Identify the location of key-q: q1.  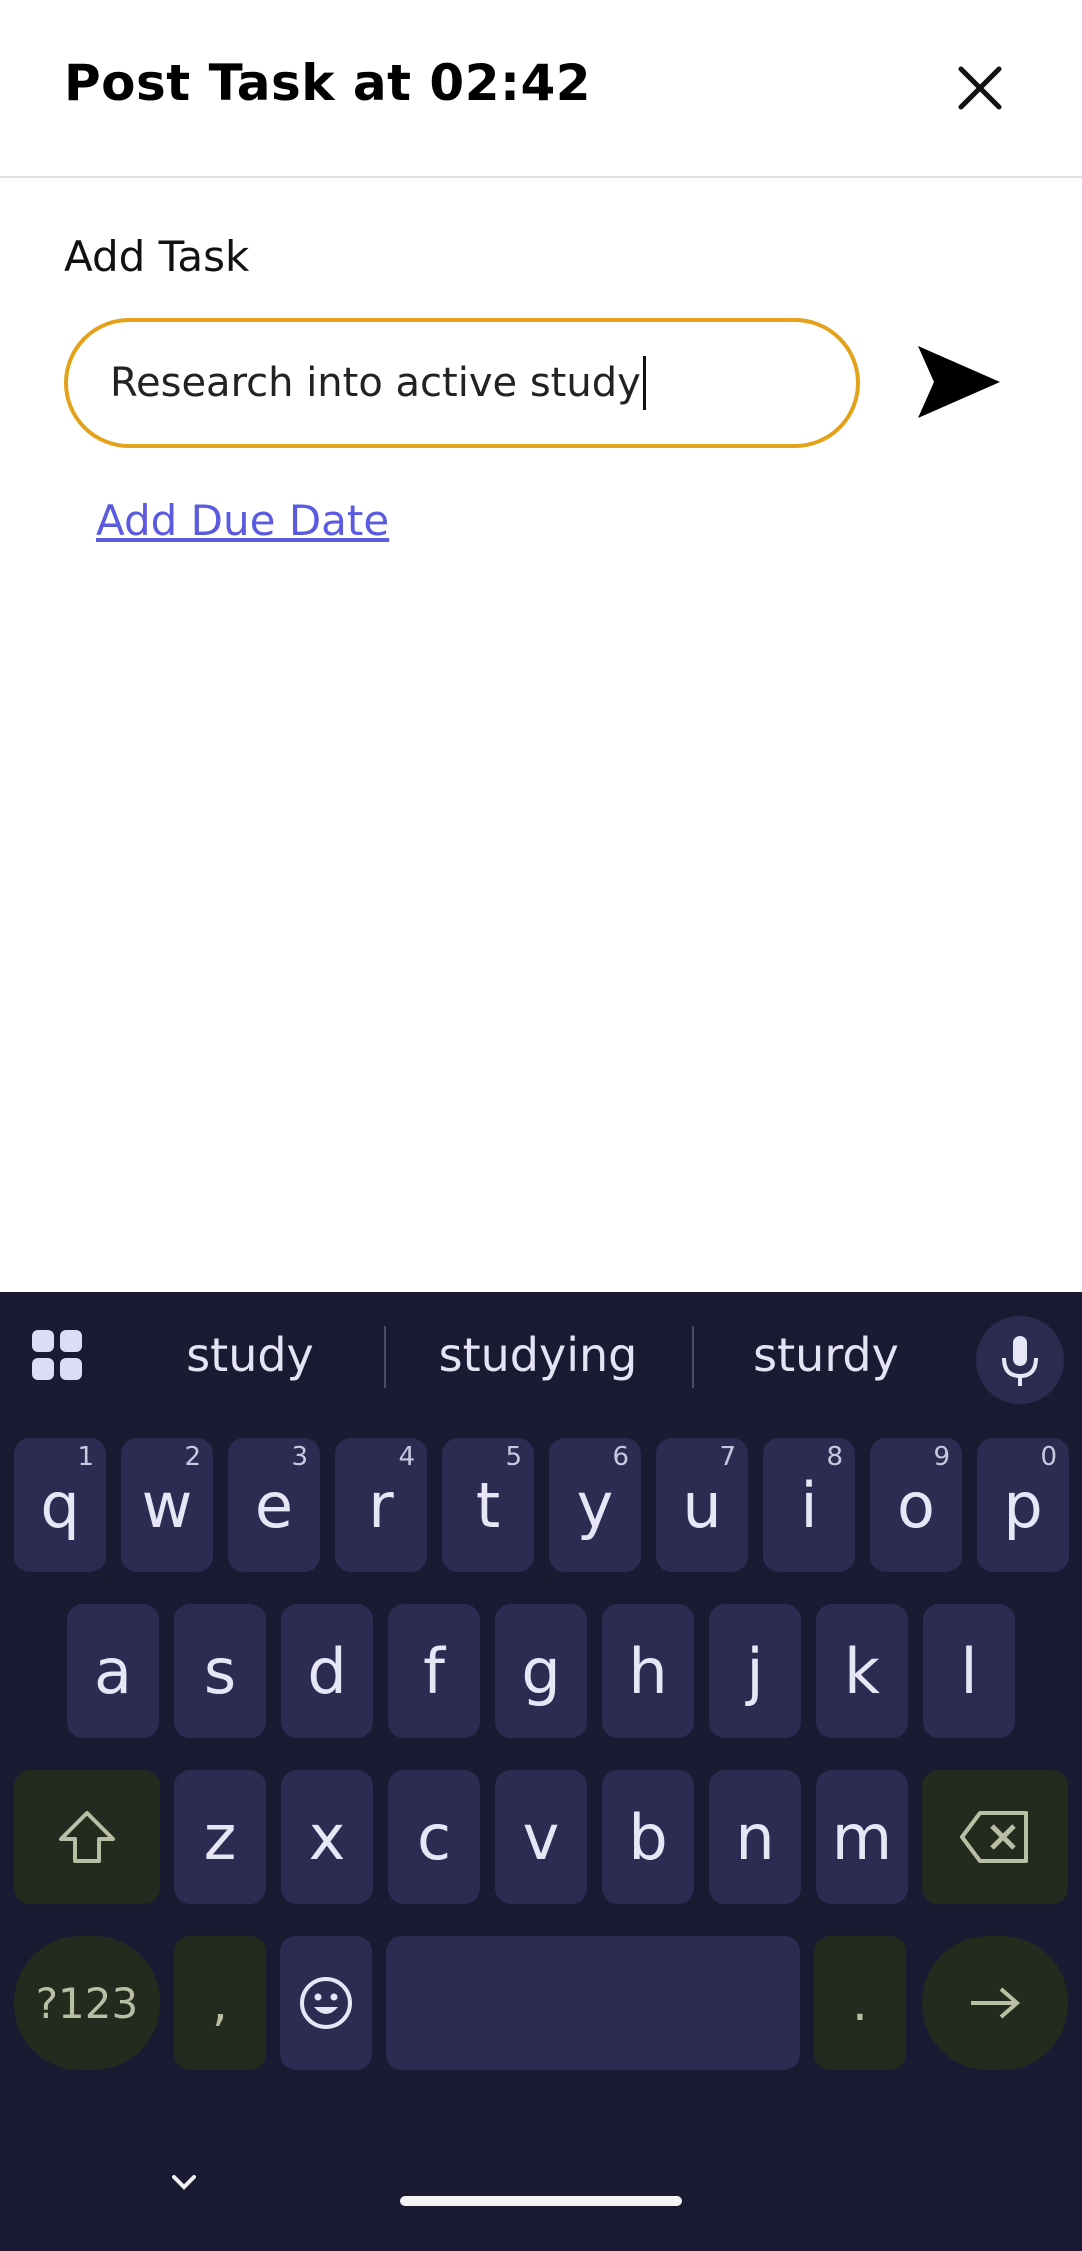
(60, 1505).